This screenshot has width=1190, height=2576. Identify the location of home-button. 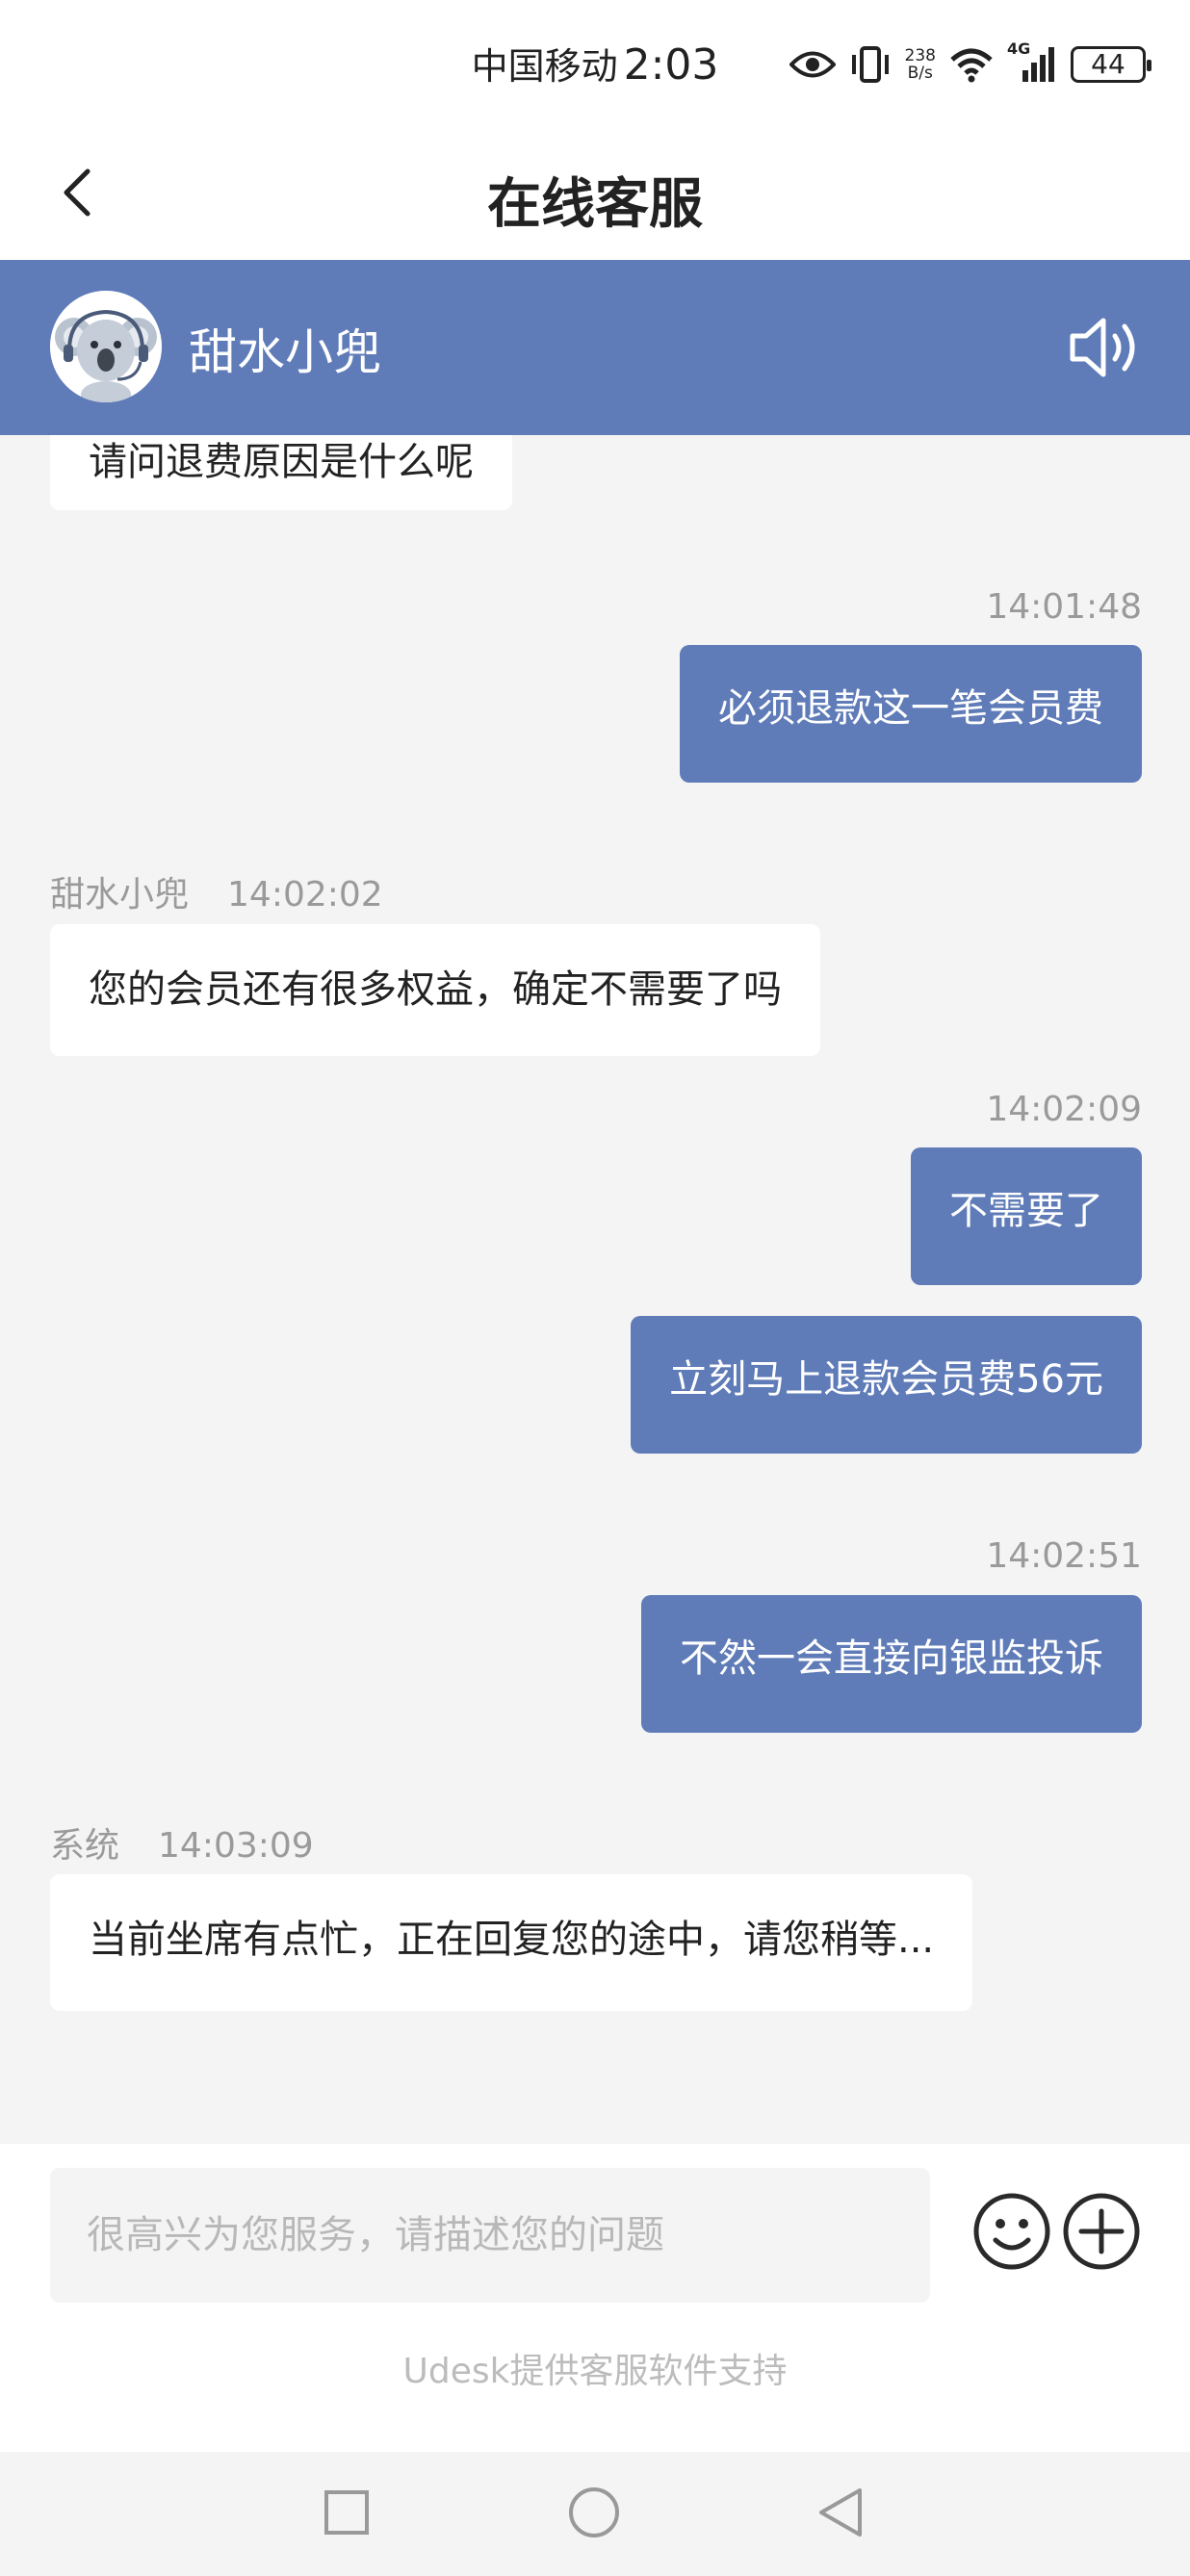
(594, 2512).